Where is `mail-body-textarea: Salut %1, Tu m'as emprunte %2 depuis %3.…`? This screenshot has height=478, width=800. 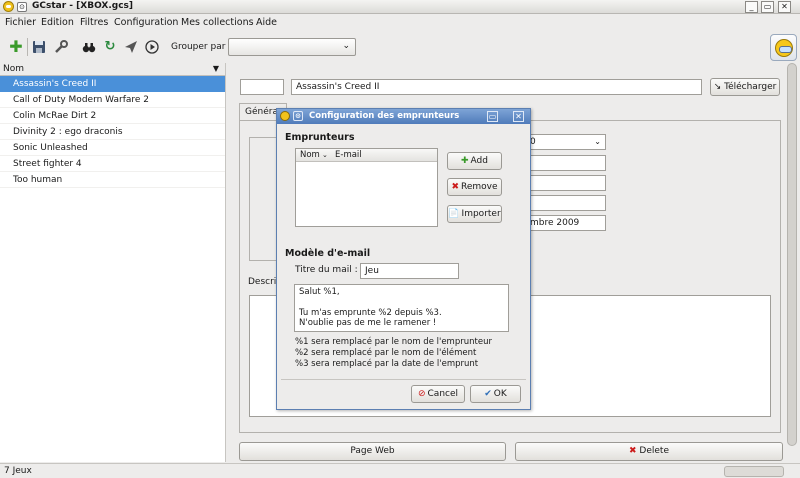
mail-body-textarea: Salut %1, Tu m'as emprunte %2 depuis %3.… is located at coordinates (401, 308).